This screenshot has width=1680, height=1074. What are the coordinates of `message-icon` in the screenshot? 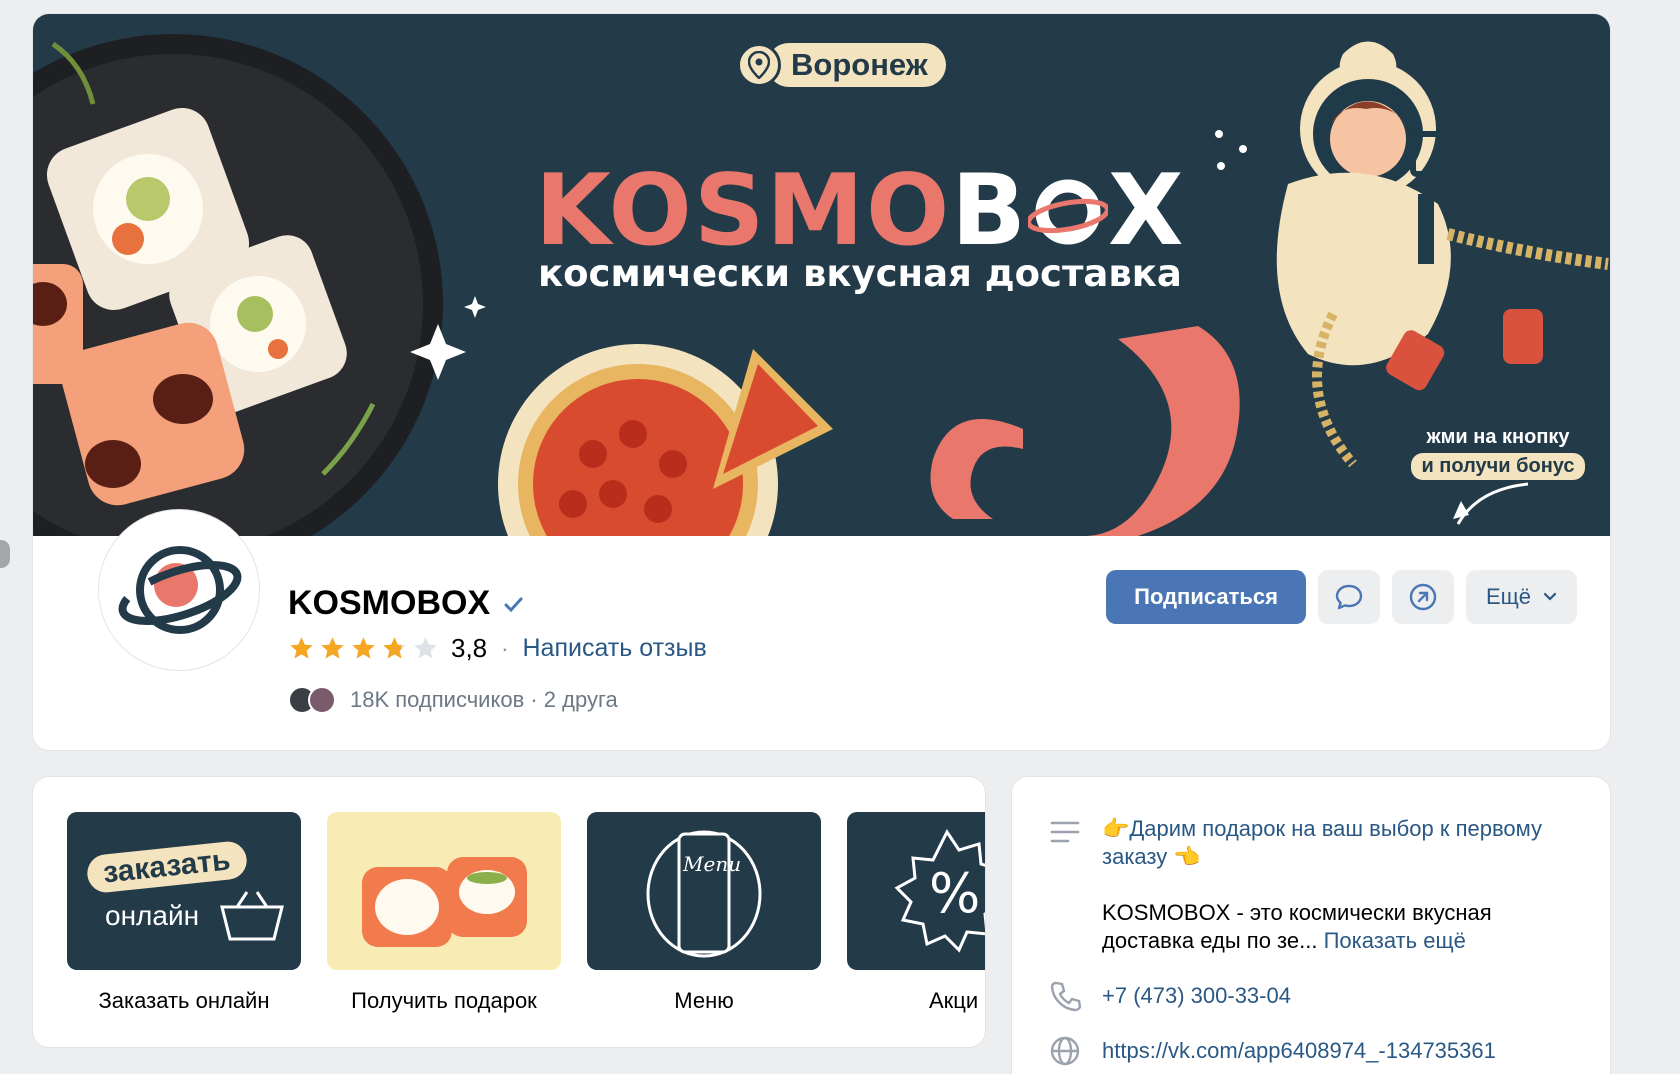 It's located at (1349, 597).